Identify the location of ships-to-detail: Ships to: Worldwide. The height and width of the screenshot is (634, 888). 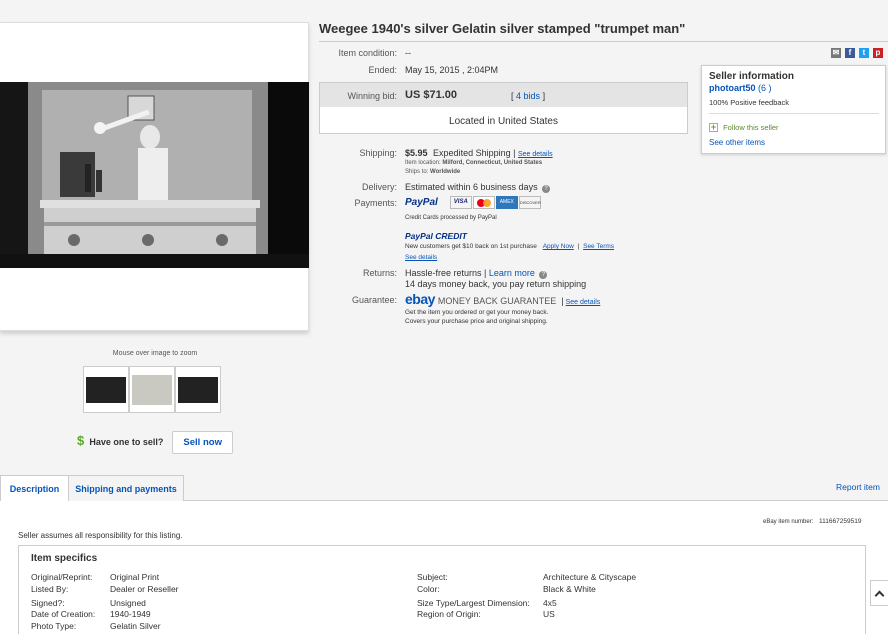
(432, 172).